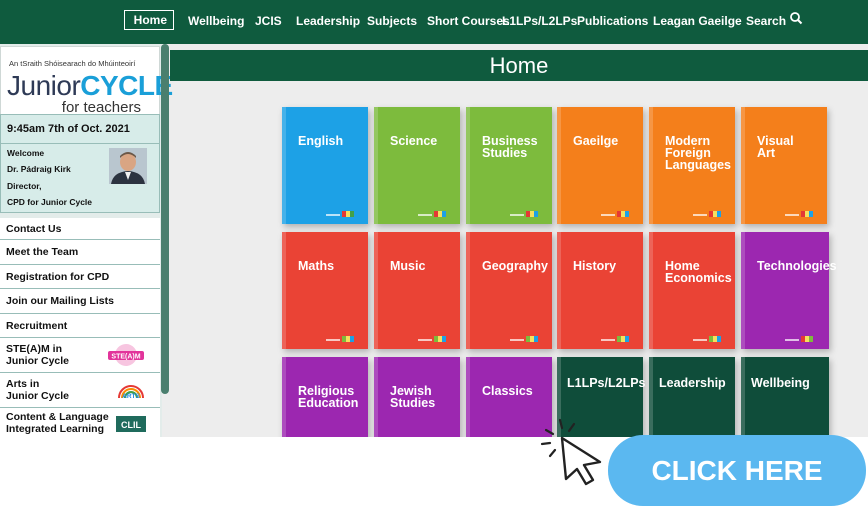  What do you see at coordinates (128, 166) in the screenshot?
I see `avatar` at bounding box center [128, 166].